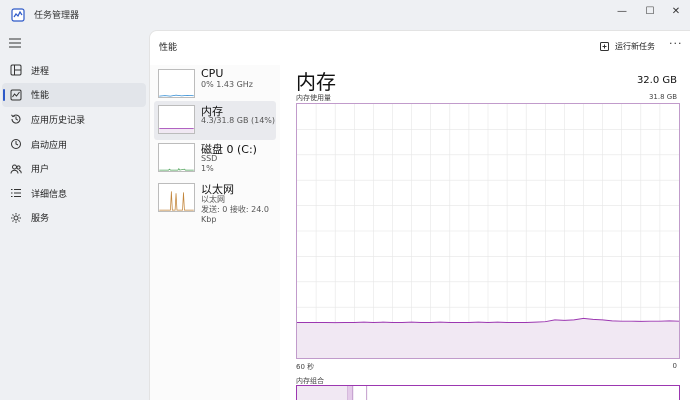  I want to click on resource-detail: 0% 1.43 GHz, so click(227, 84).